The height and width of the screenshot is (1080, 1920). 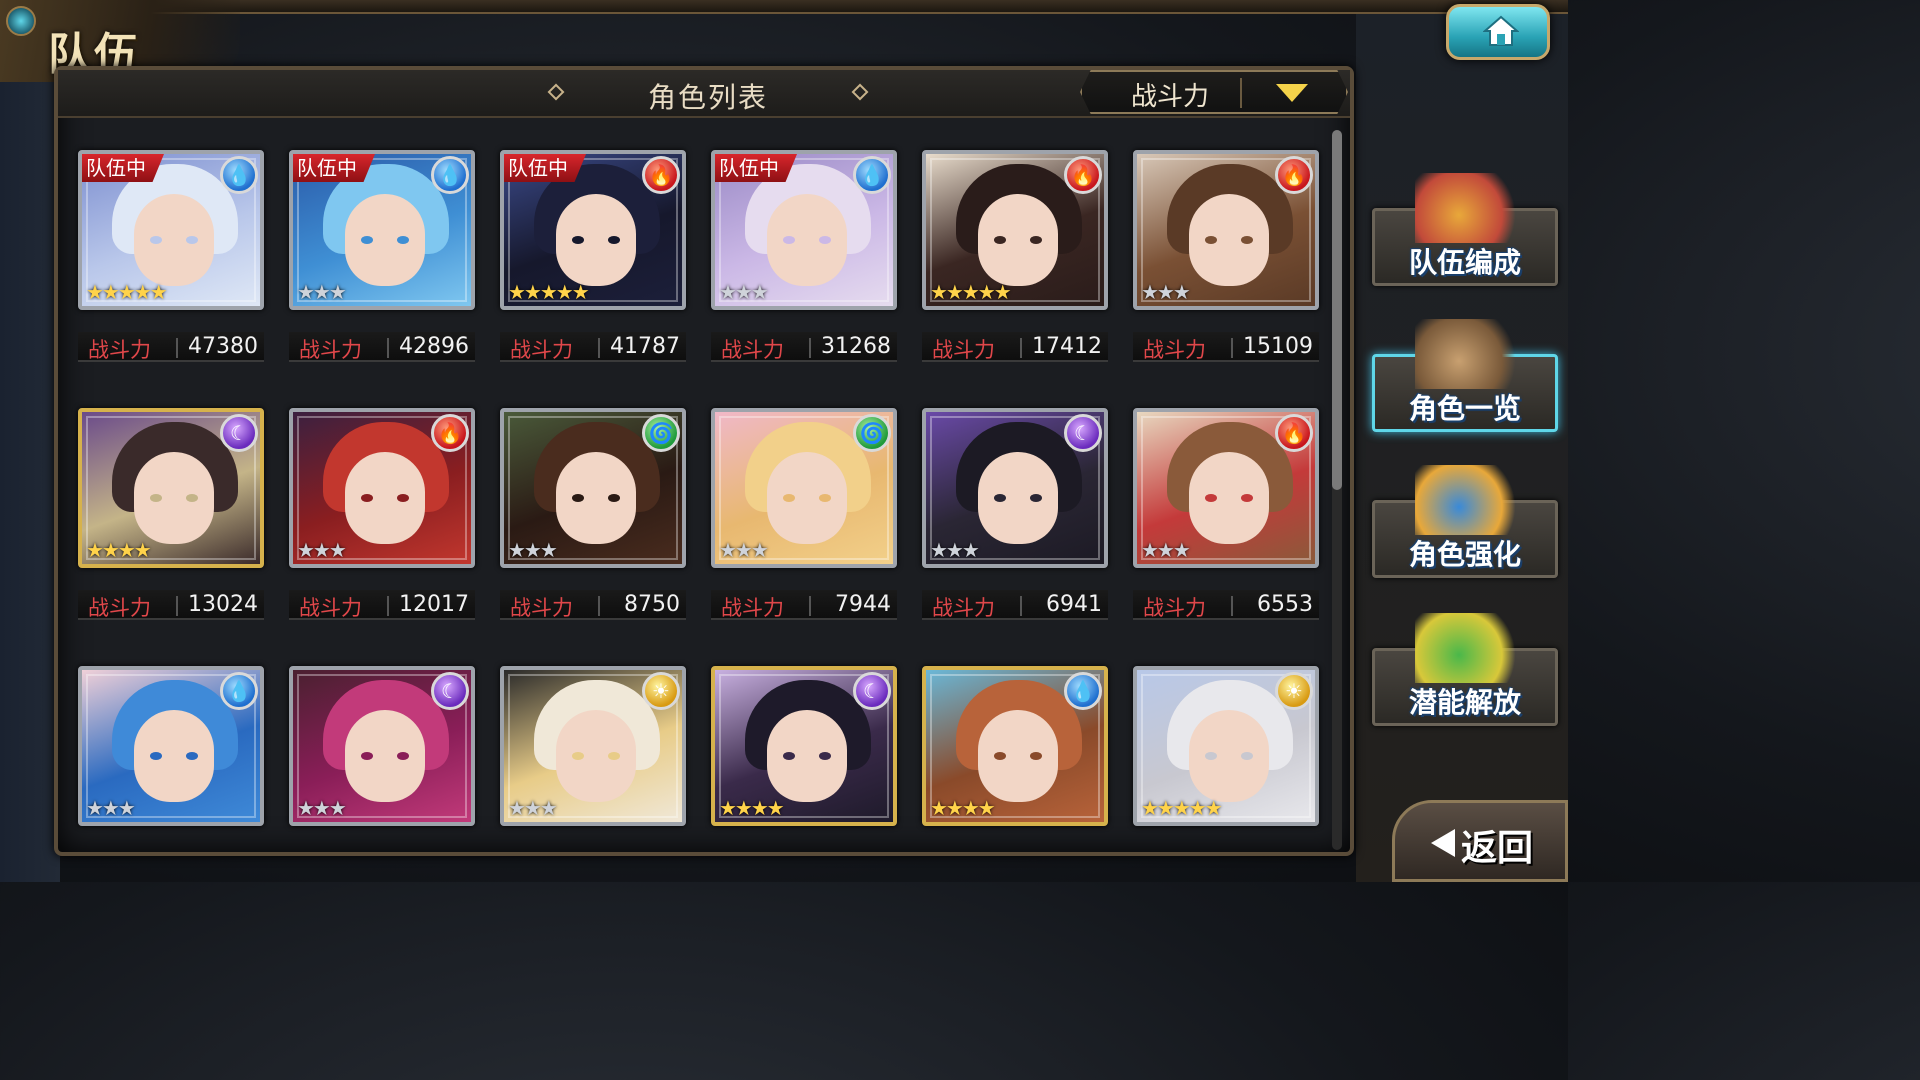 I want to click on character-book-icon, so click(x=1470, y=354).